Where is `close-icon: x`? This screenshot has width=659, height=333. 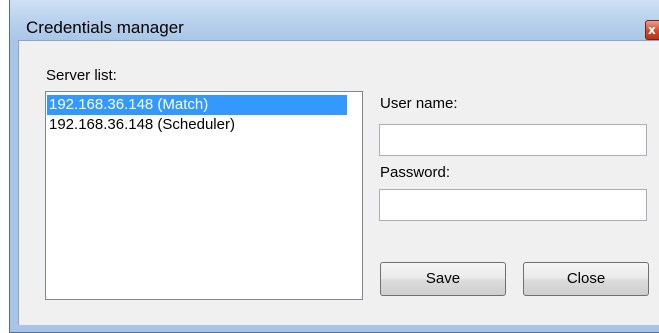 close-icon: x is located at coordinates (652, 30).